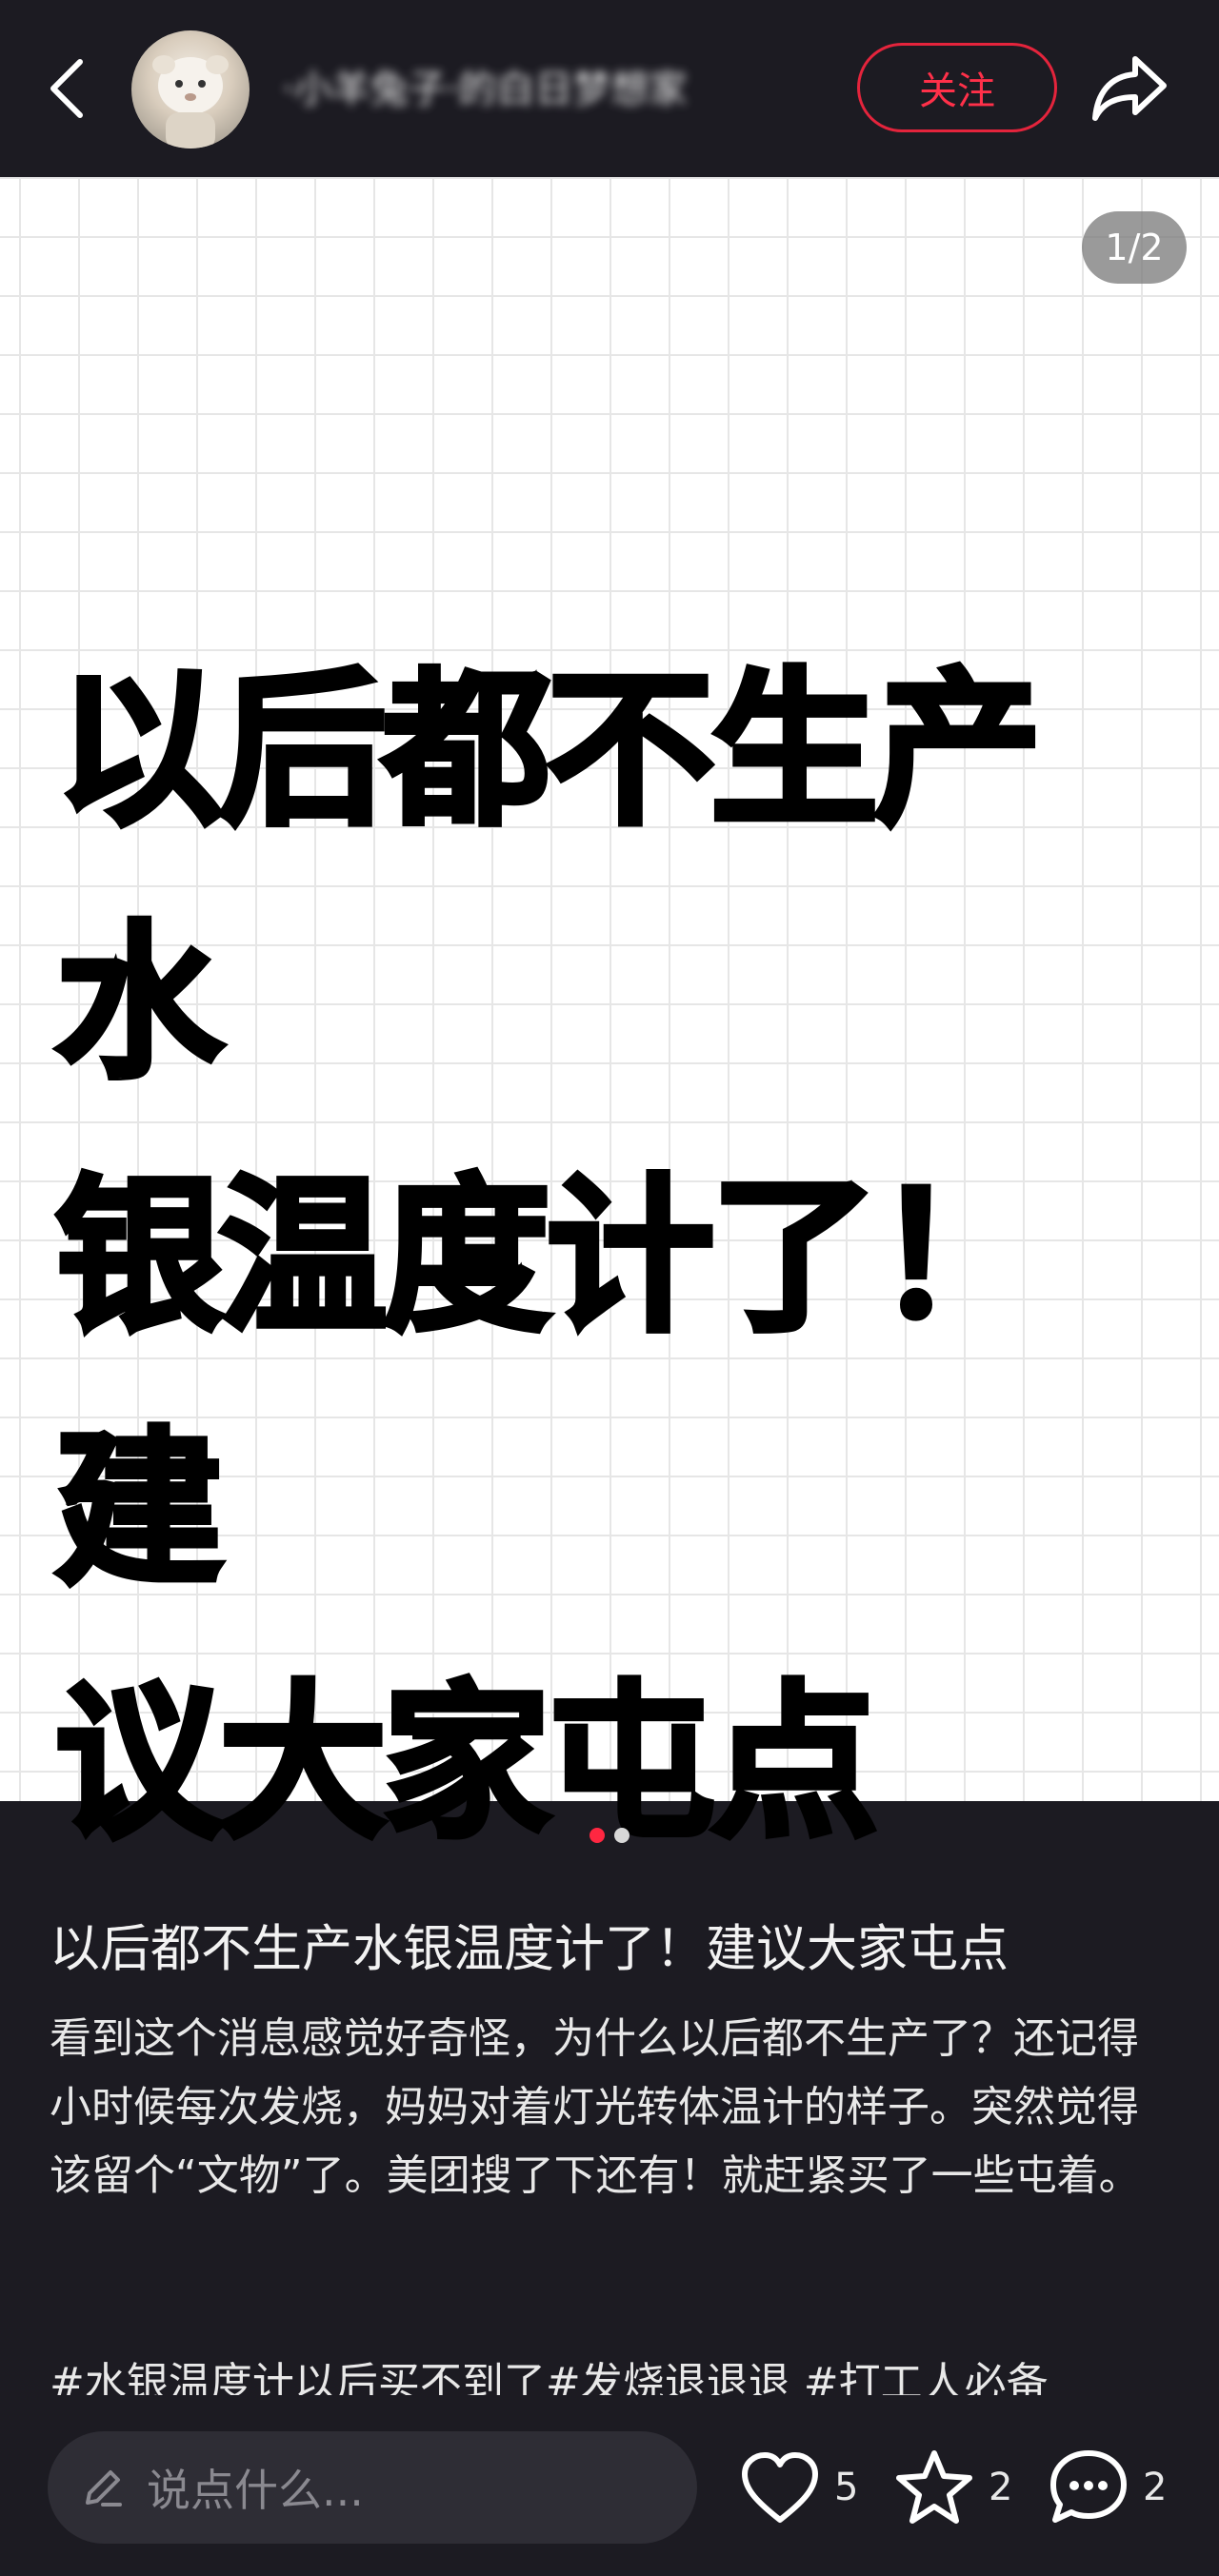 The width and height of the screenshot is (1219, 2576). Describe the element at coordinates (190, 102) in the screenshot. I see `avatar-image` at that location.